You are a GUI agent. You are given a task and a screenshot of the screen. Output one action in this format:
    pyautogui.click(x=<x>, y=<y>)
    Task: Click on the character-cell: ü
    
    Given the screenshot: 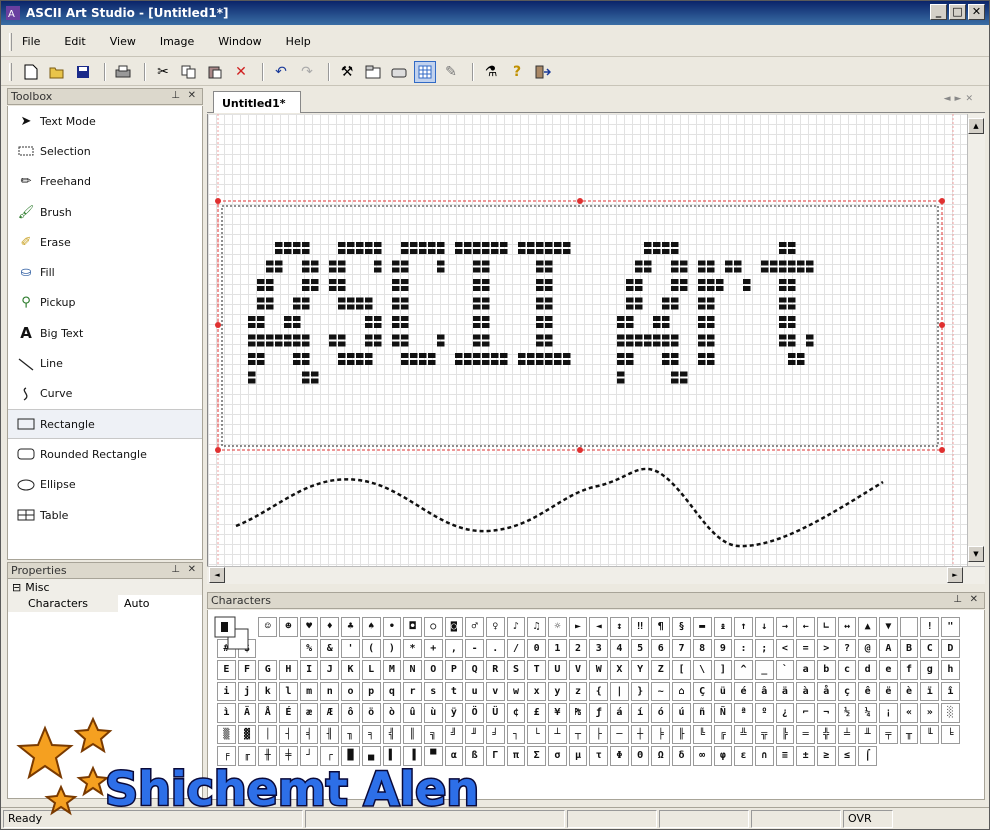 What is the action you would take?
    pyautogui.click(x=723, y=691)
    